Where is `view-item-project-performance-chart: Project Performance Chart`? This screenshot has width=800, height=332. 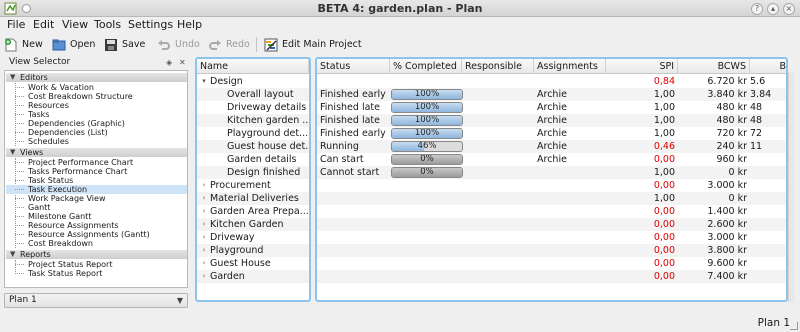 view-item-project-performance-chart: Project Performance Chart is located at coordinates (96, 162).